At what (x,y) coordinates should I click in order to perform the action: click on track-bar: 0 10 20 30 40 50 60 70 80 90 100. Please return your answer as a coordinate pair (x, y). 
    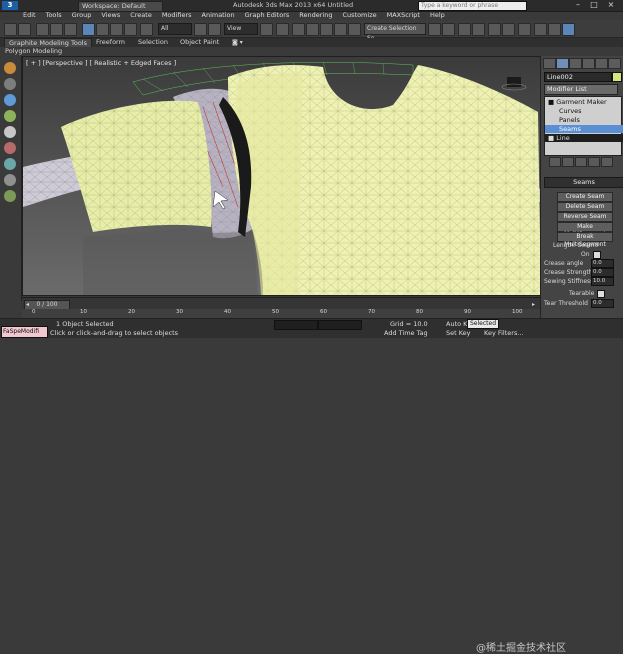
    Looking at the image, I should click on (281, 313).